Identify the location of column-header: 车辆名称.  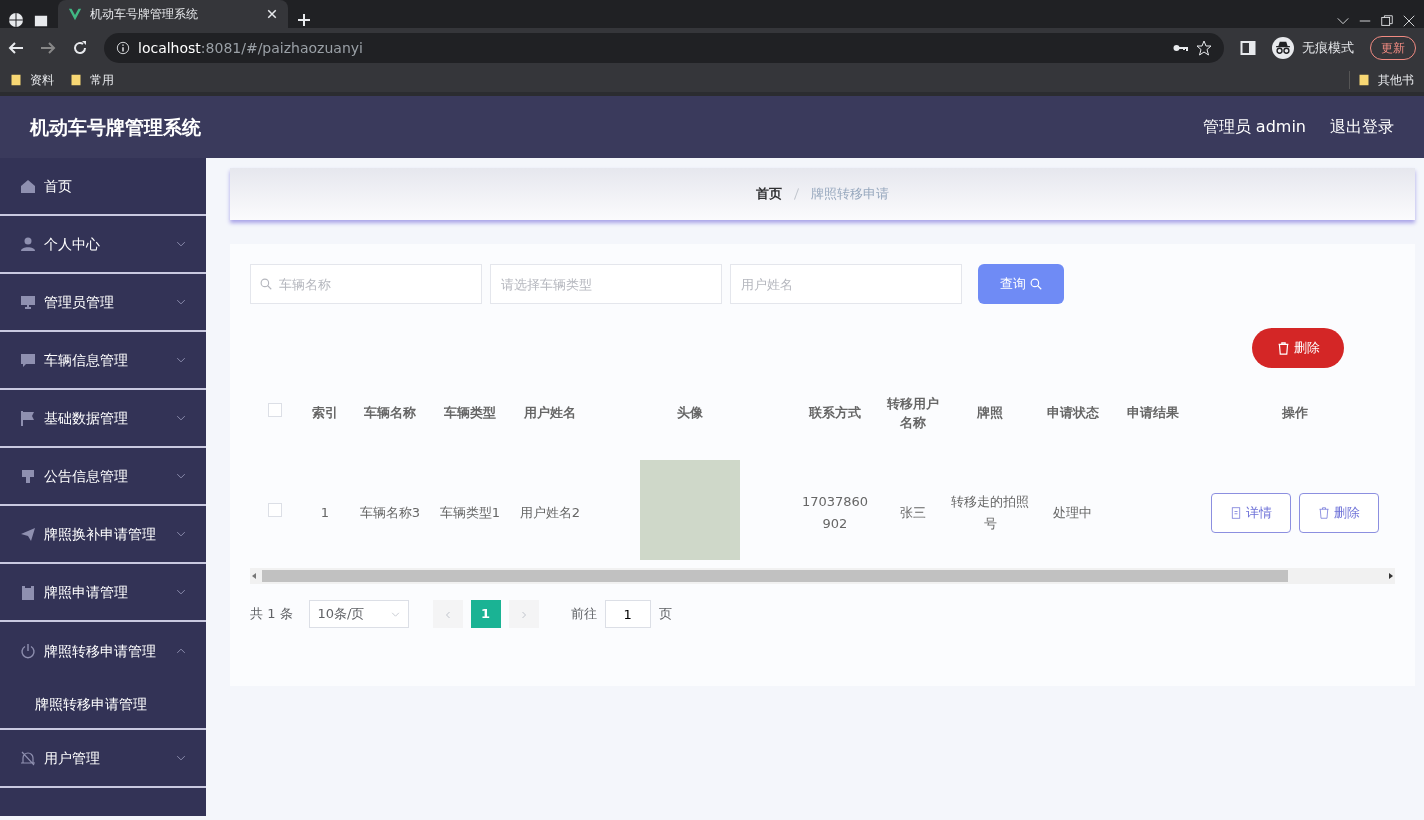
(390, 413).